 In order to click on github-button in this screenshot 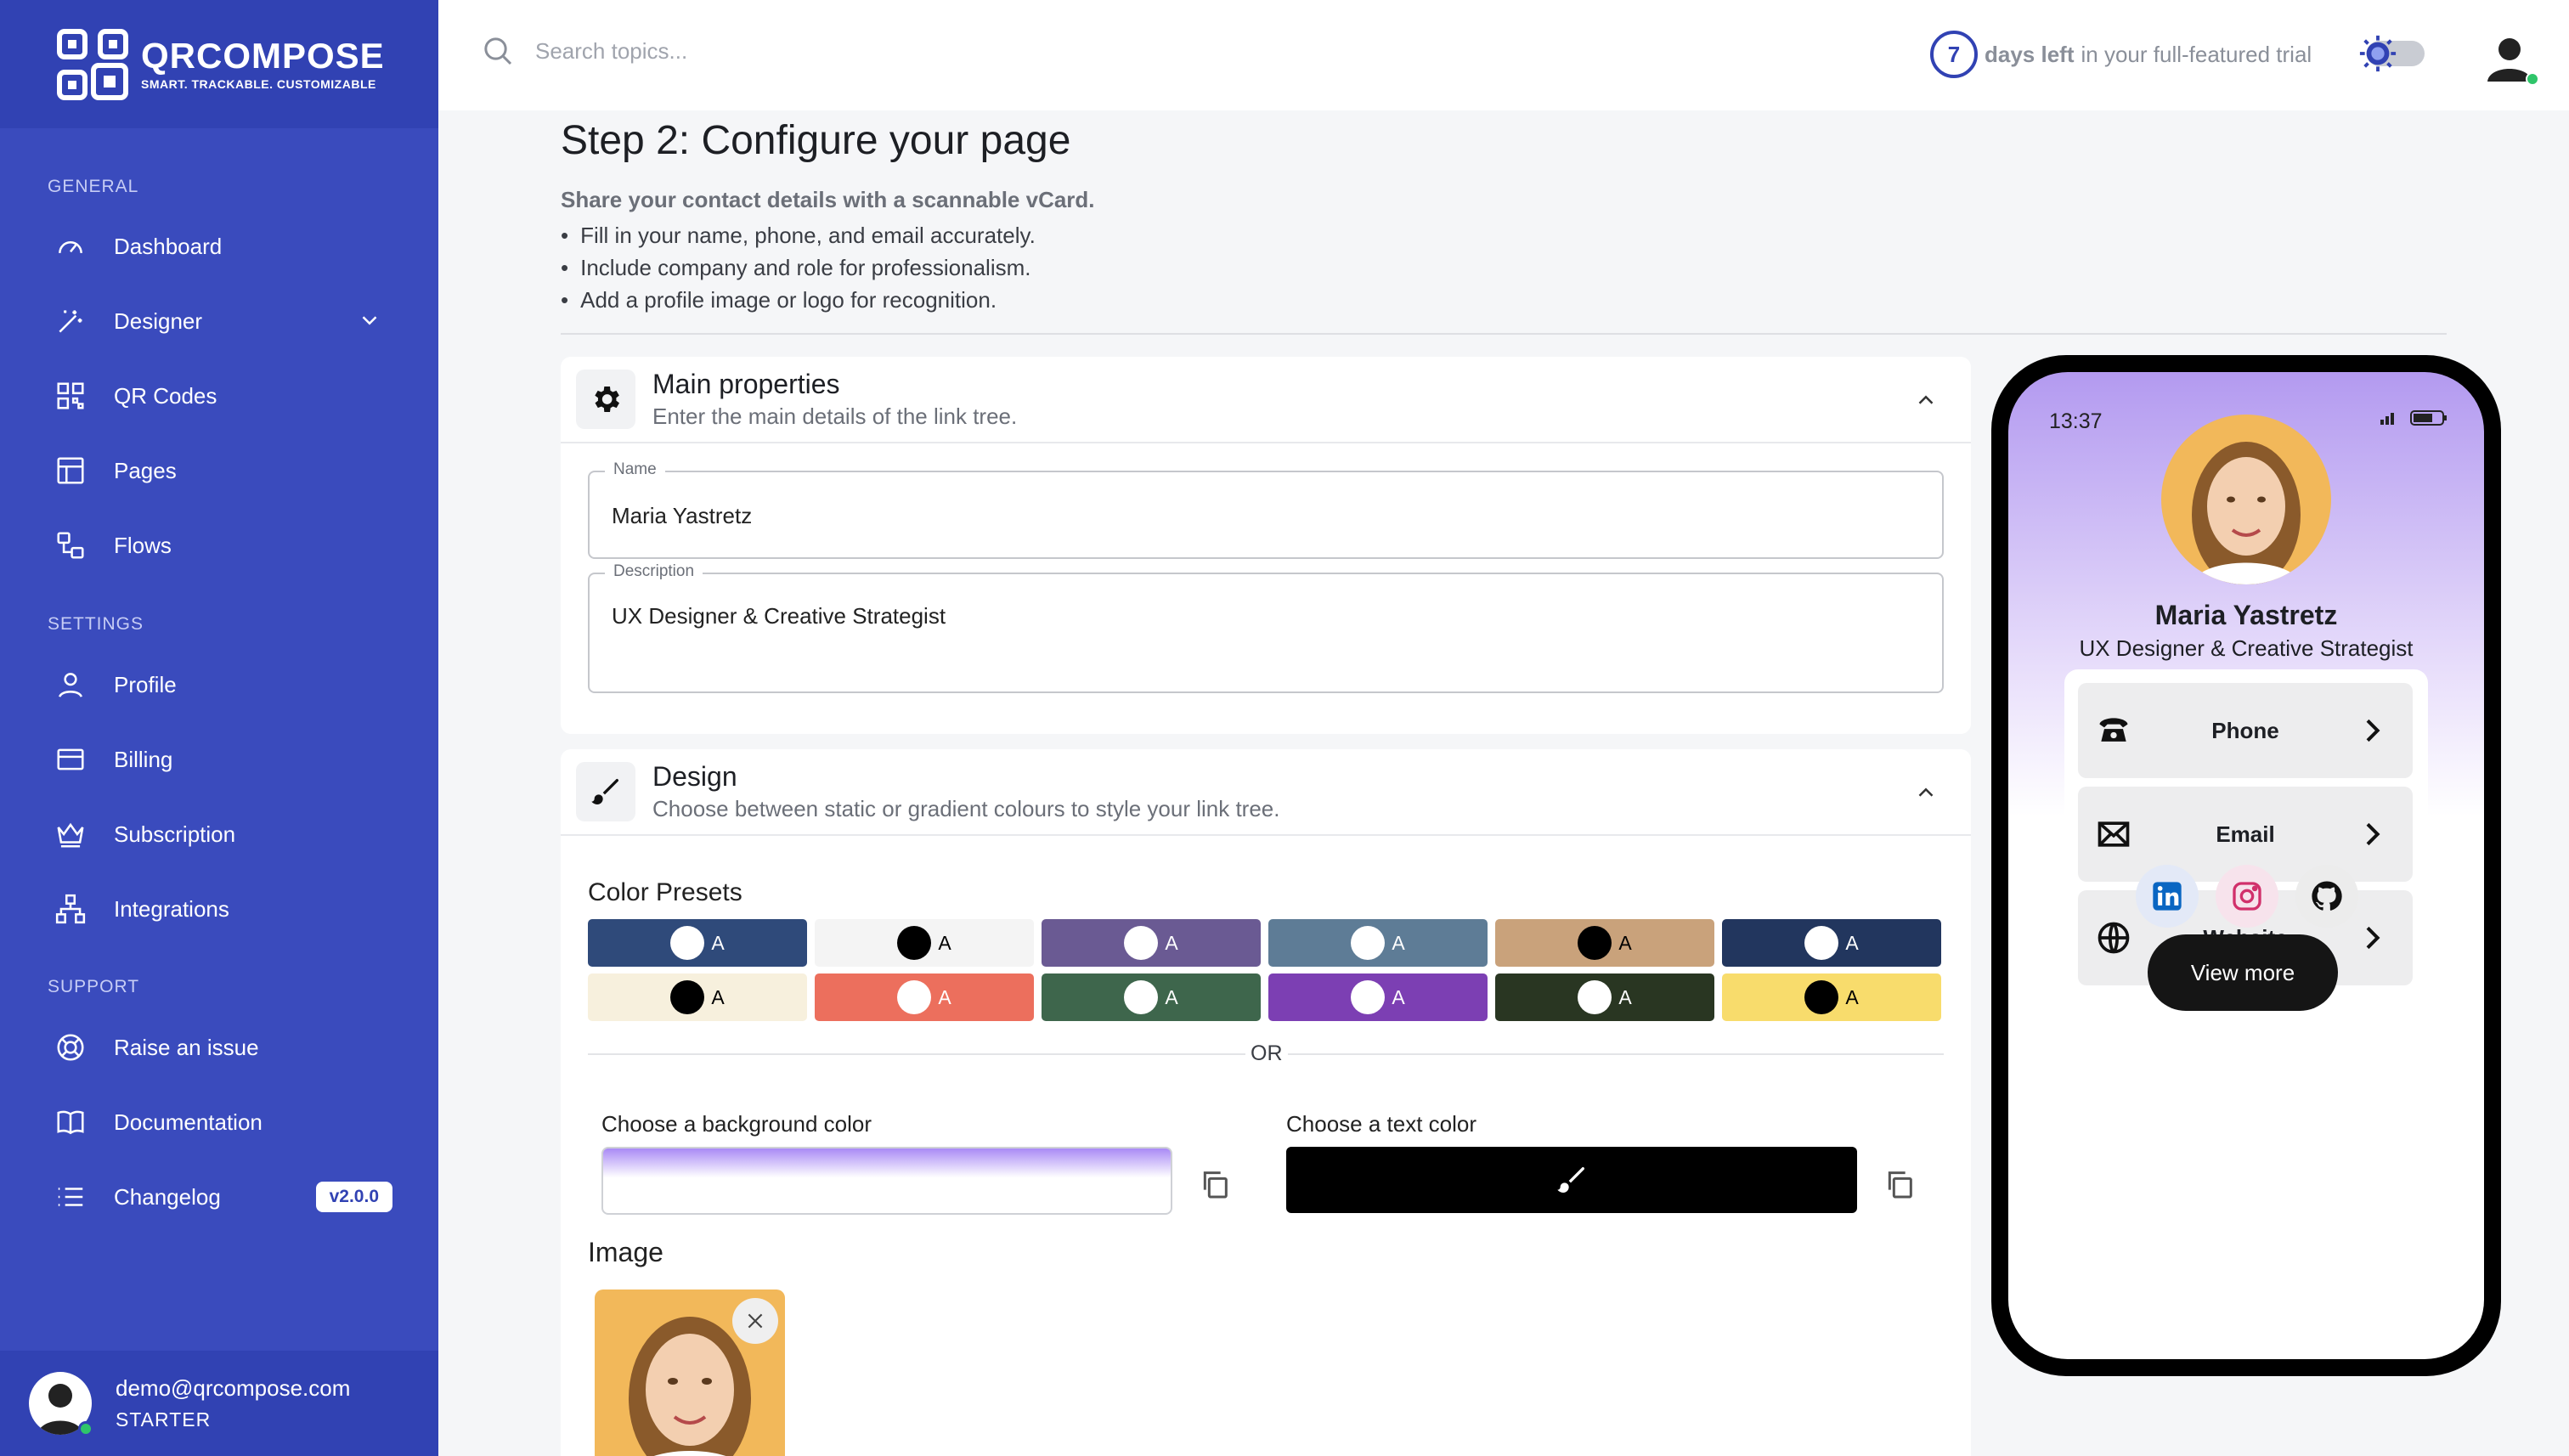, I will do `click(2327, 897)`.